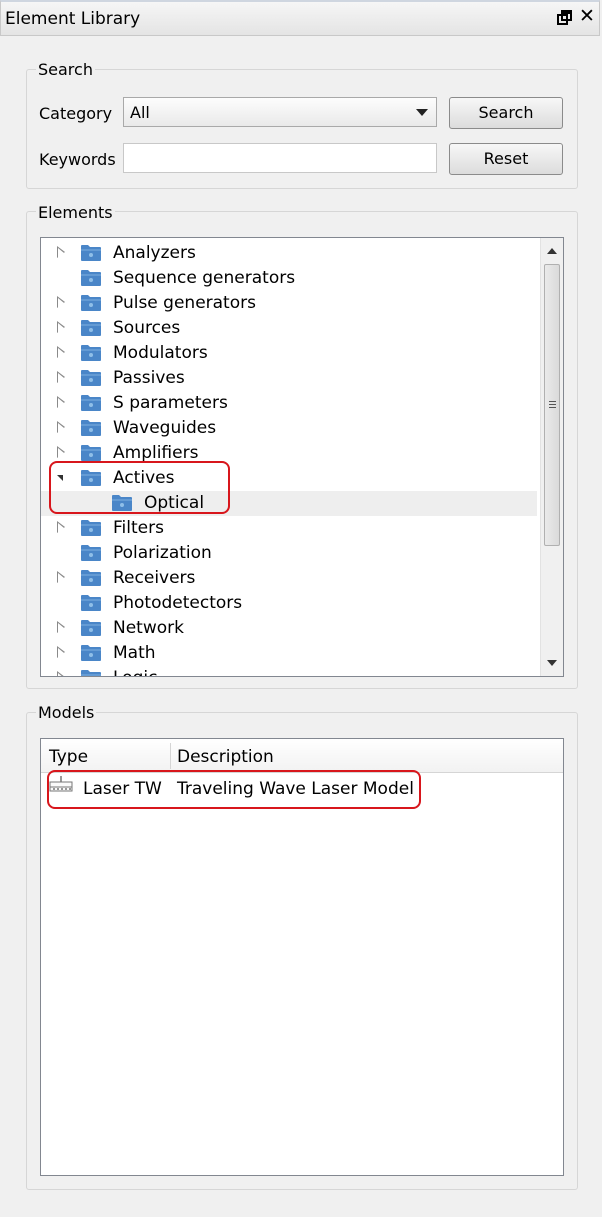 Image resolution: width=602 pixels, height=1217 pixels. Describe the element at coordinates (289, 628) in the screenshot. I see `tree-item-network: Network` at that location.